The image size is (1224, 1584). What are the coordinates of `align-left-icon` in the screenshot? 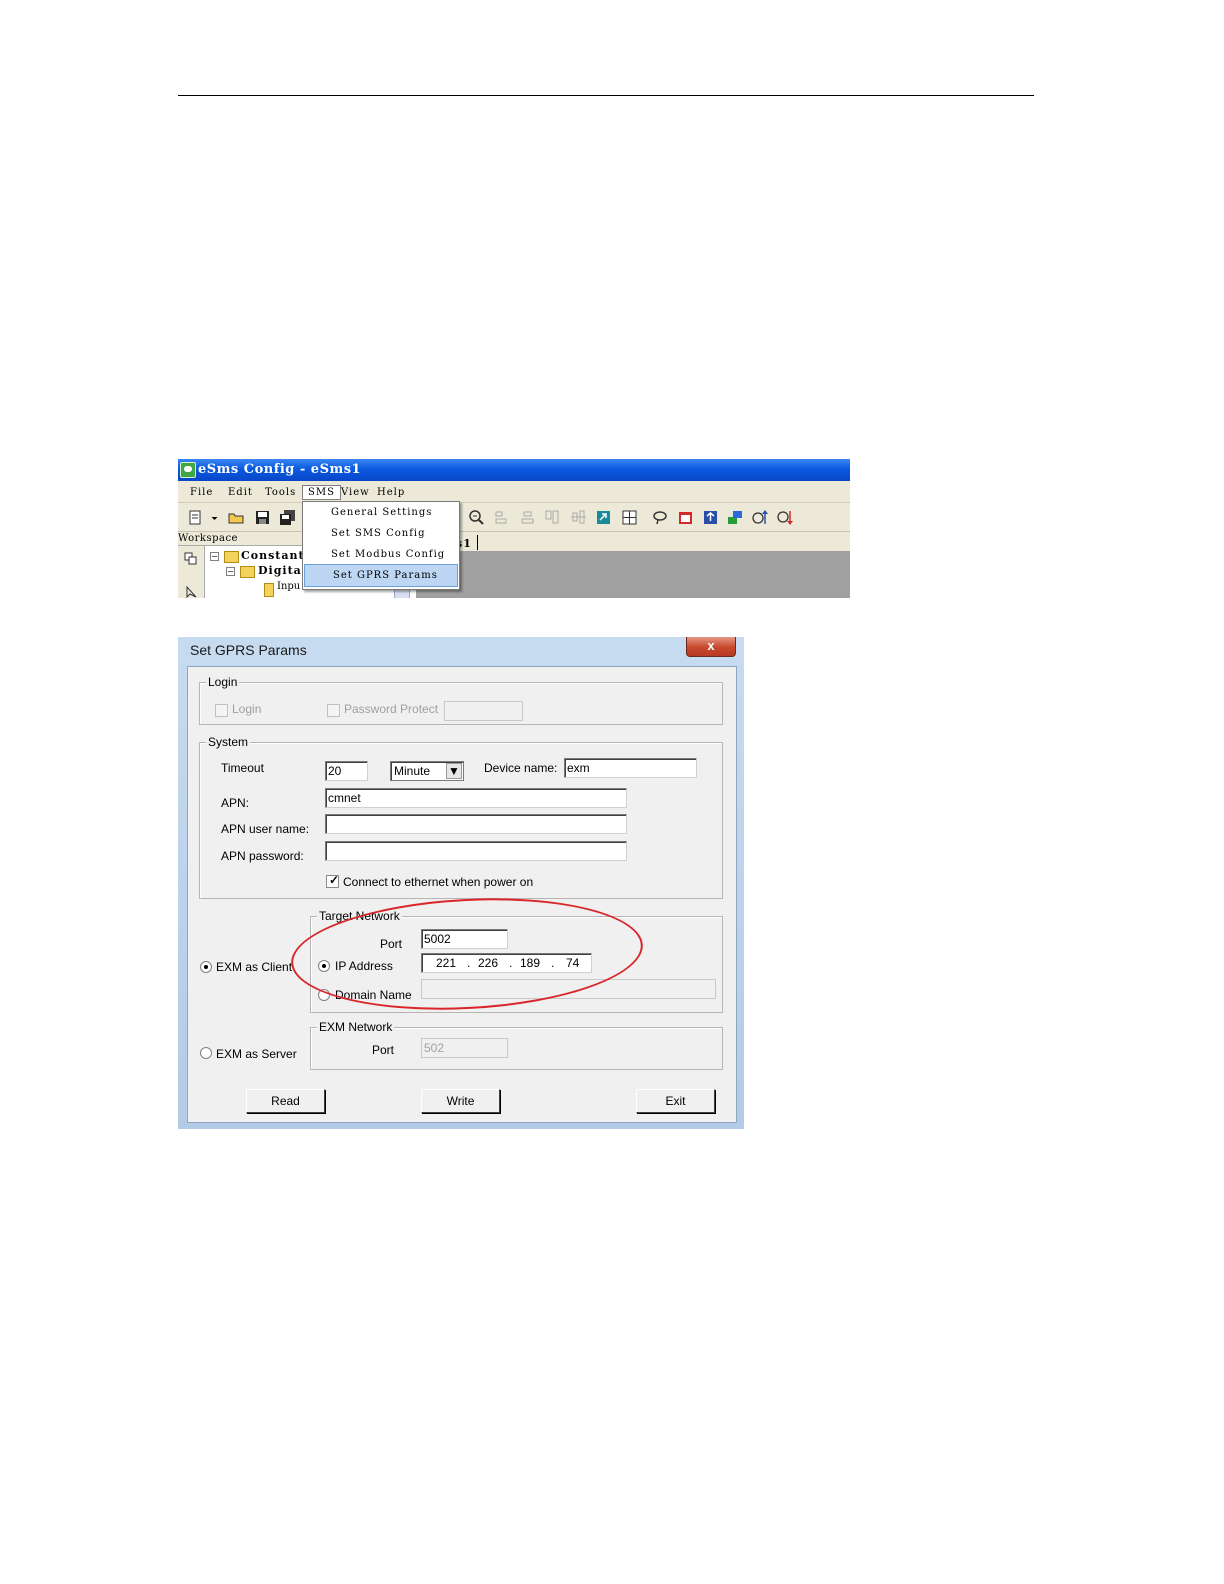 It's located at (502, 517).